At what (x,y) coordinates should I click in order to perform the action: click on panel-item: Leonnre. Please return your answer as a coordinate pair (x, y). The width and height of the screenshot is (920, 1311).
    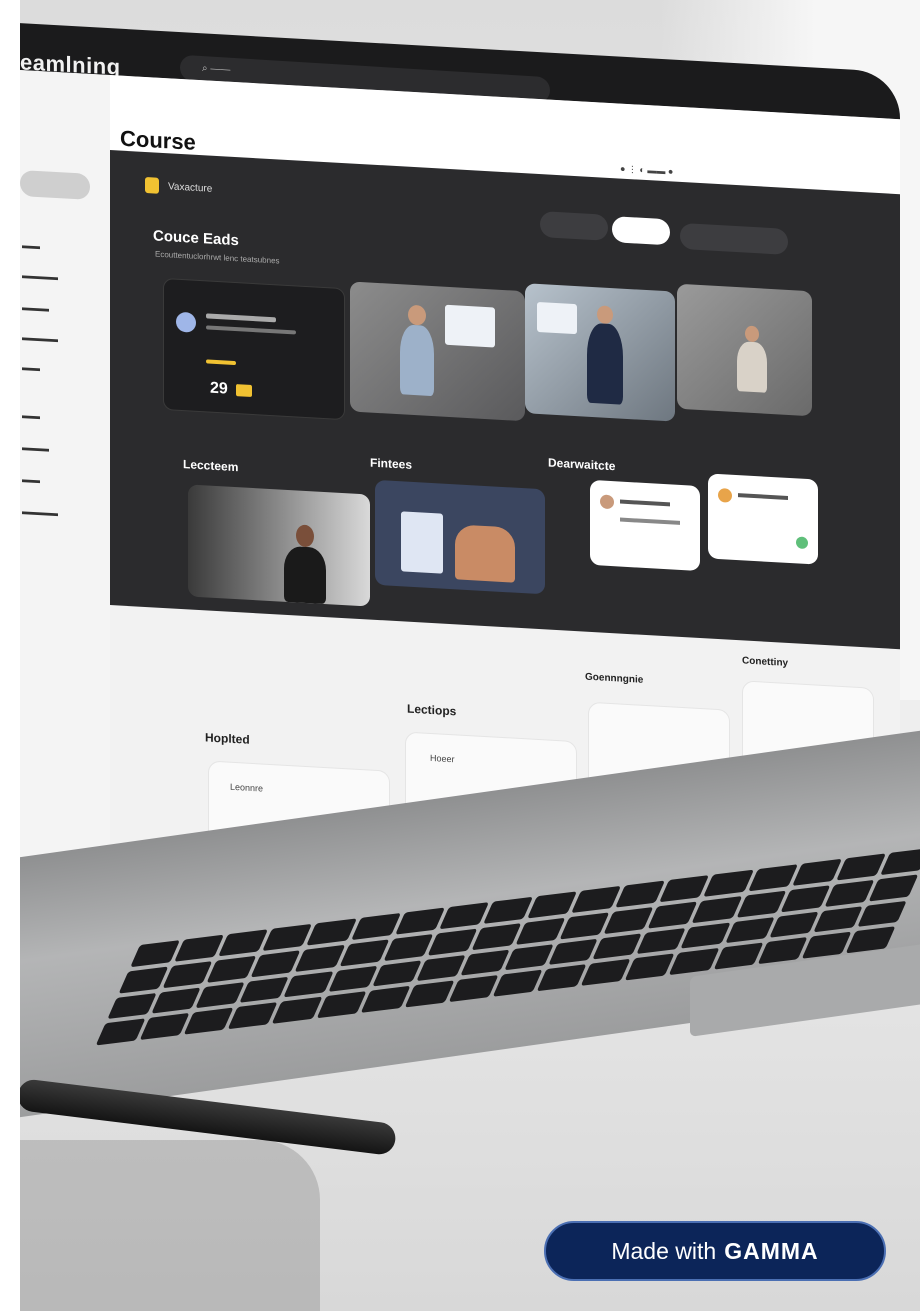
    Looking at the image, I should click on (247, 787).